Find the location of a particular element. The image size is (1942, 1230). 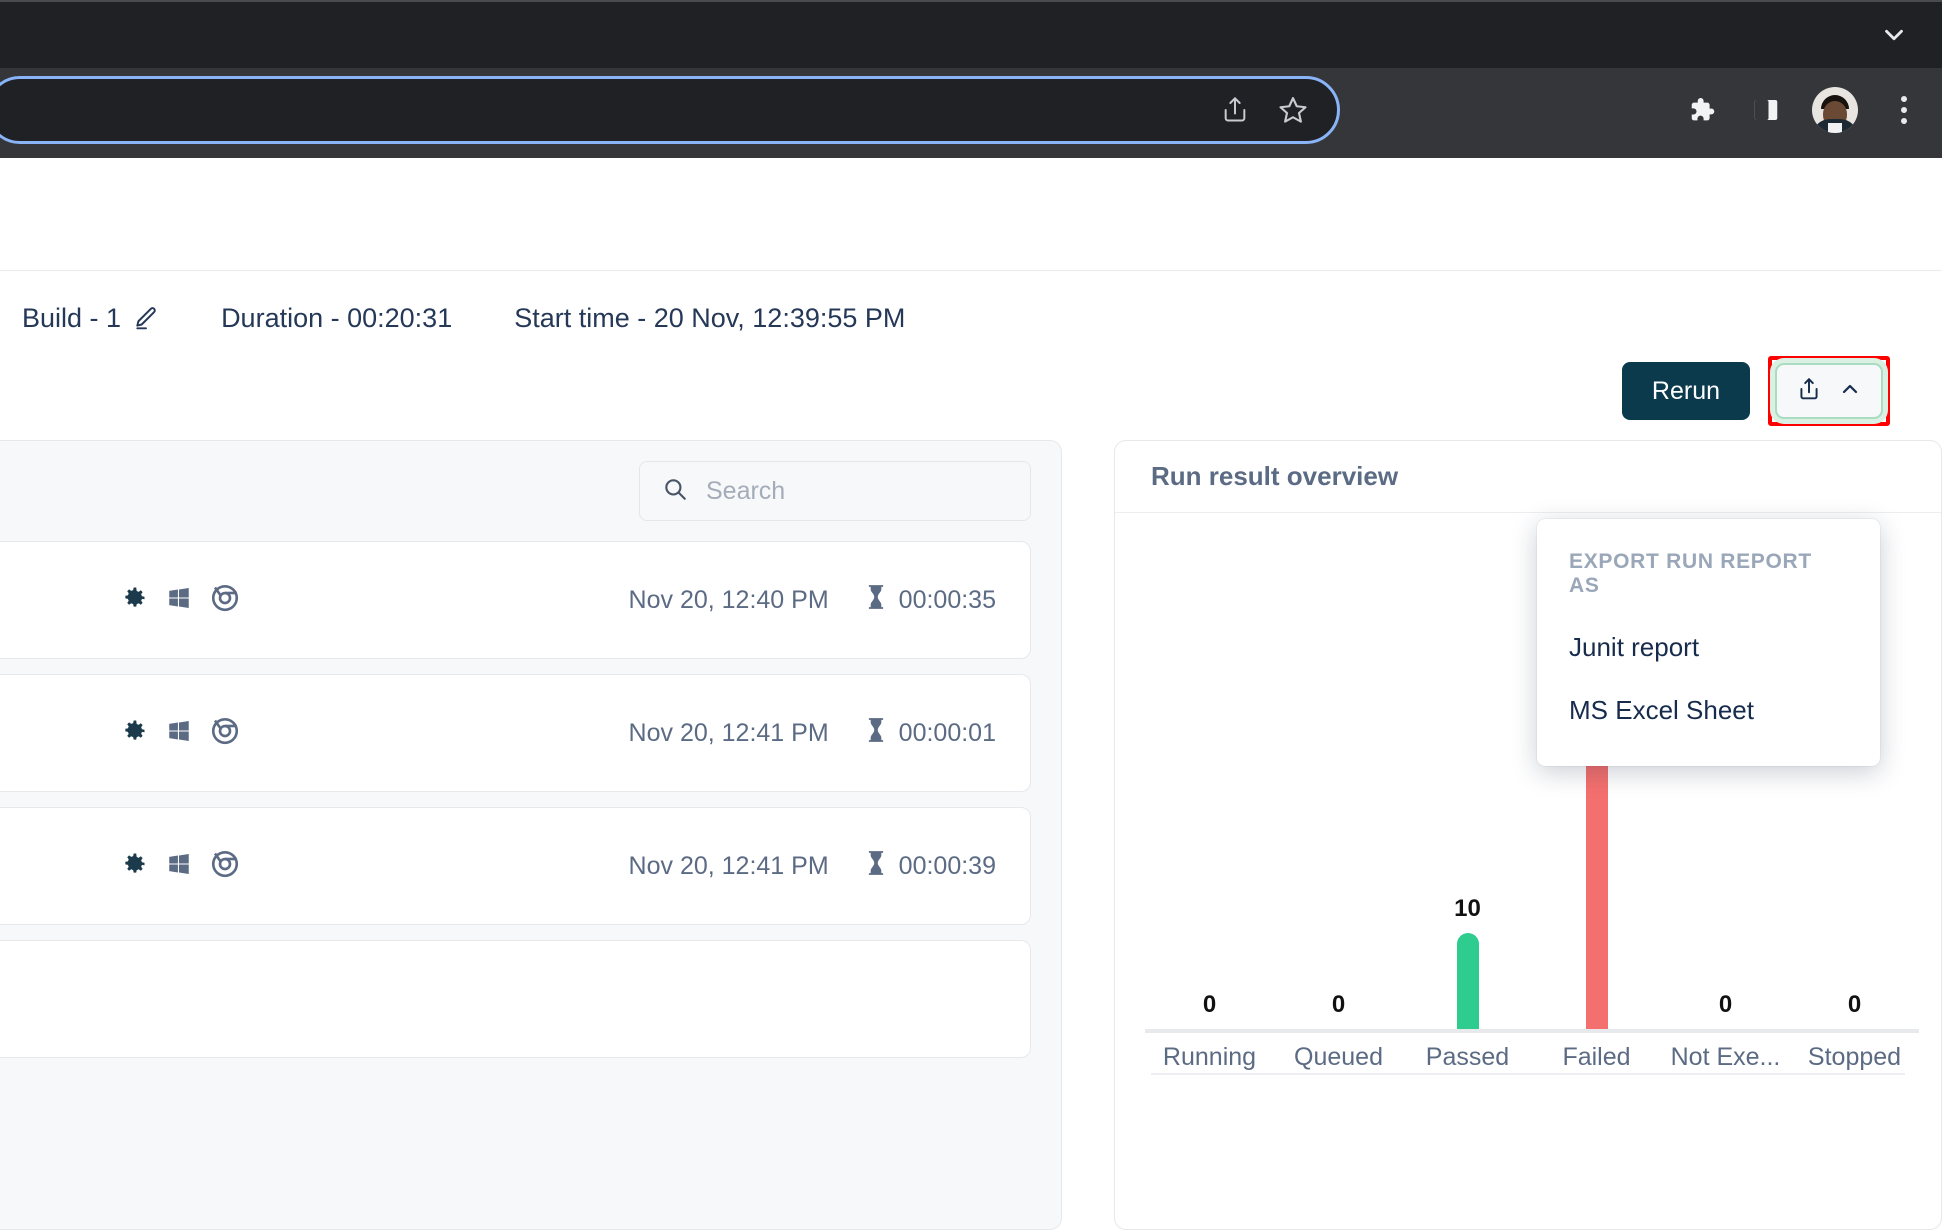

bar-column-running: 0 is located at coordinates (1209, 823).